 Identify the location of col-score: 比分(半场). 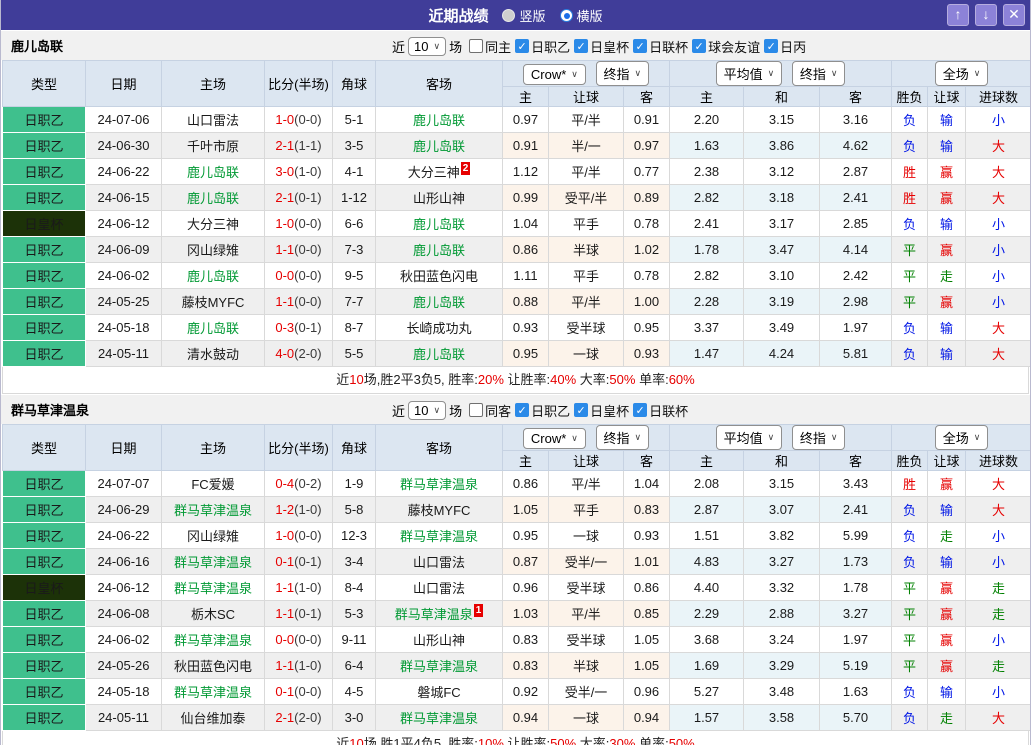
(298, 83).